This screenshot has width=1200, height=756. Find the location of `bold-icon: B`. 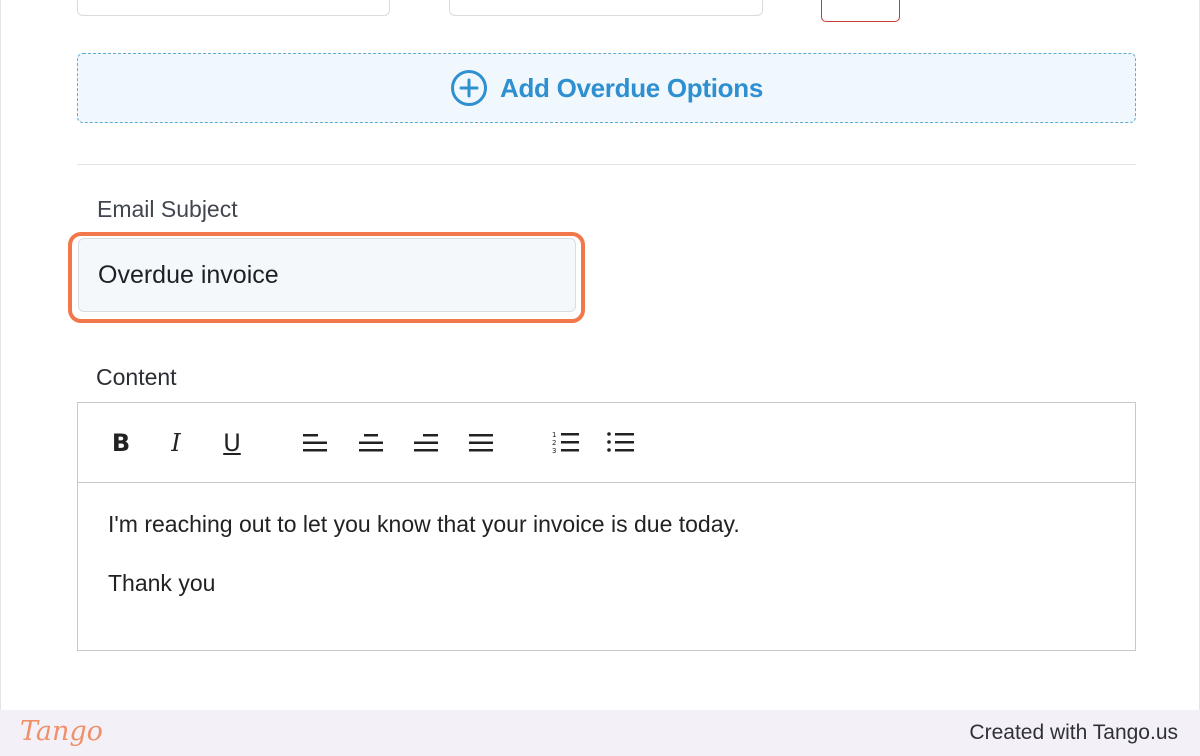

bold-icon: B is located at coordinates (121, 443).